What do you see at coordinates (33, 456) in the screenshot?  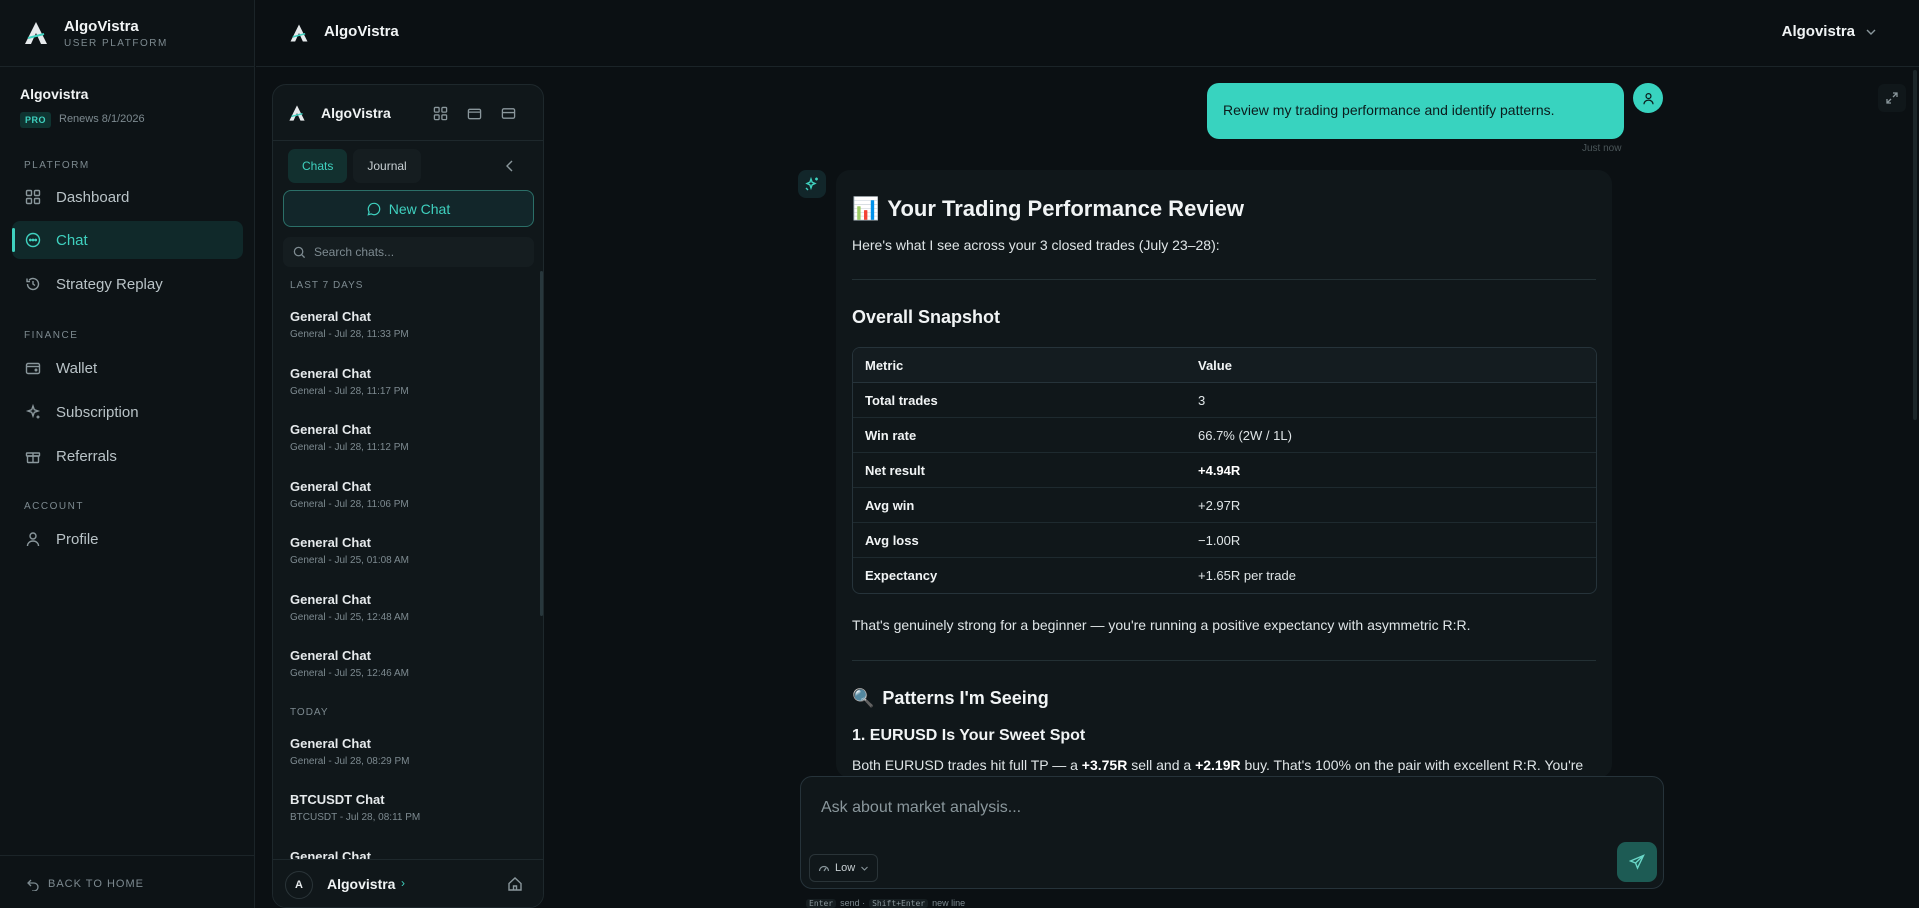 I see `gift-icon` at bounding box center [33, 456].